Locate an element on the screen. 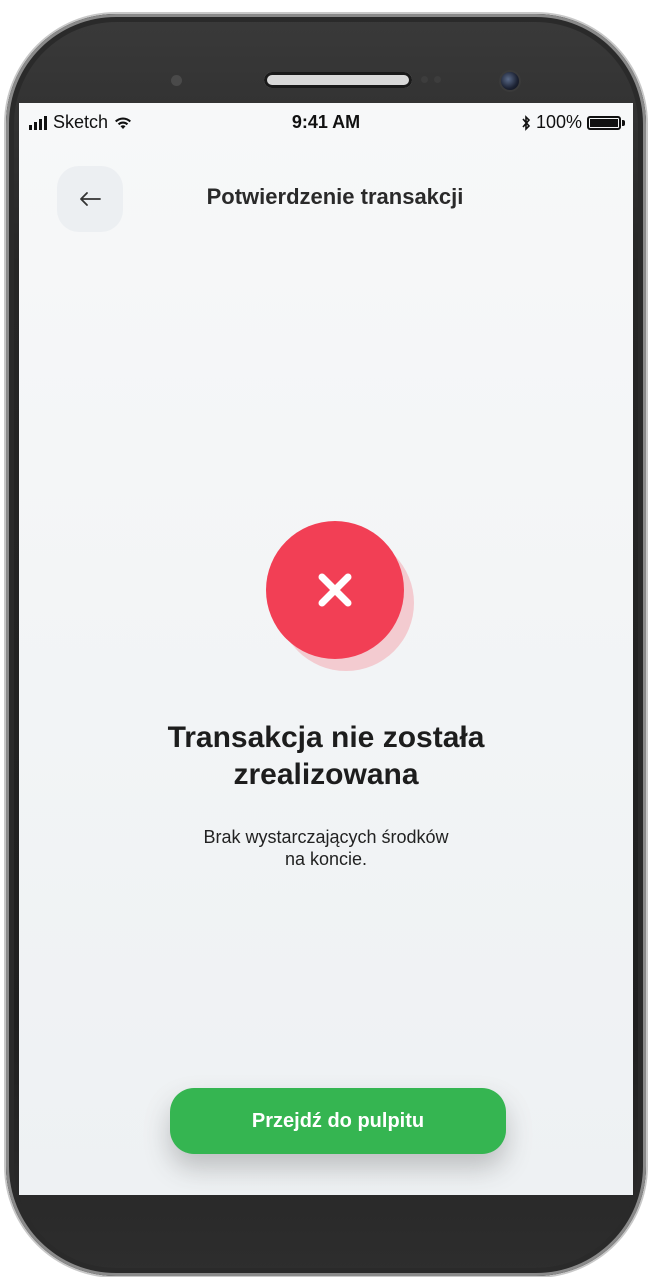 This screenshot has height=1277, width=652. earpiece-speaker is located at coordinates (338, 80).